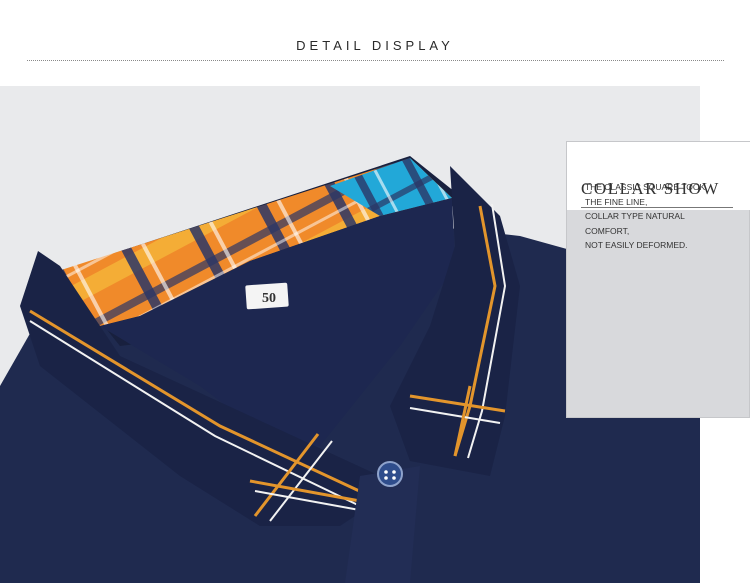  What do you see at coordinates (390, 474) in the screenshot?
I see `button-icon` at bounding box center [390, 474].